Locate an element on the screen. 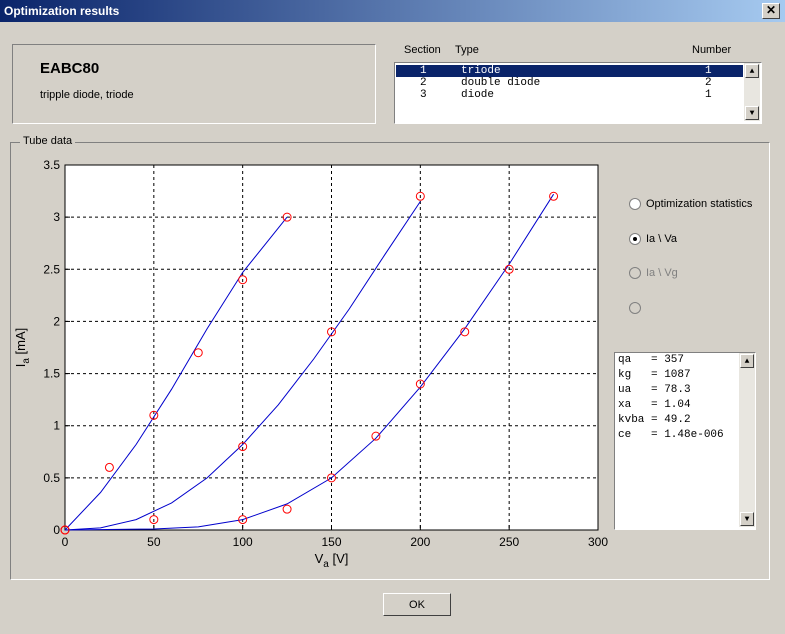 The width and height of the screenshot is (785, 634). section-cell: 2 is located at coordinates (423, 83).